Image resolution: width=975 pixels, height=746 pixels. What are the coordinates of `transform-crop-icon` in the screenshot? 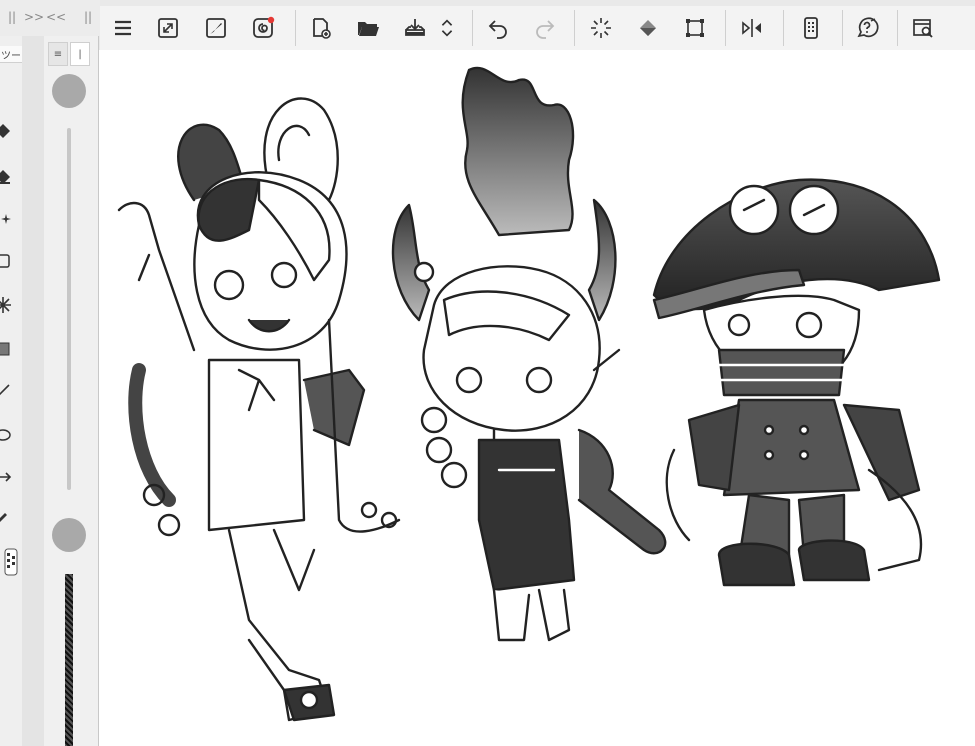 It's located at (695, 28).